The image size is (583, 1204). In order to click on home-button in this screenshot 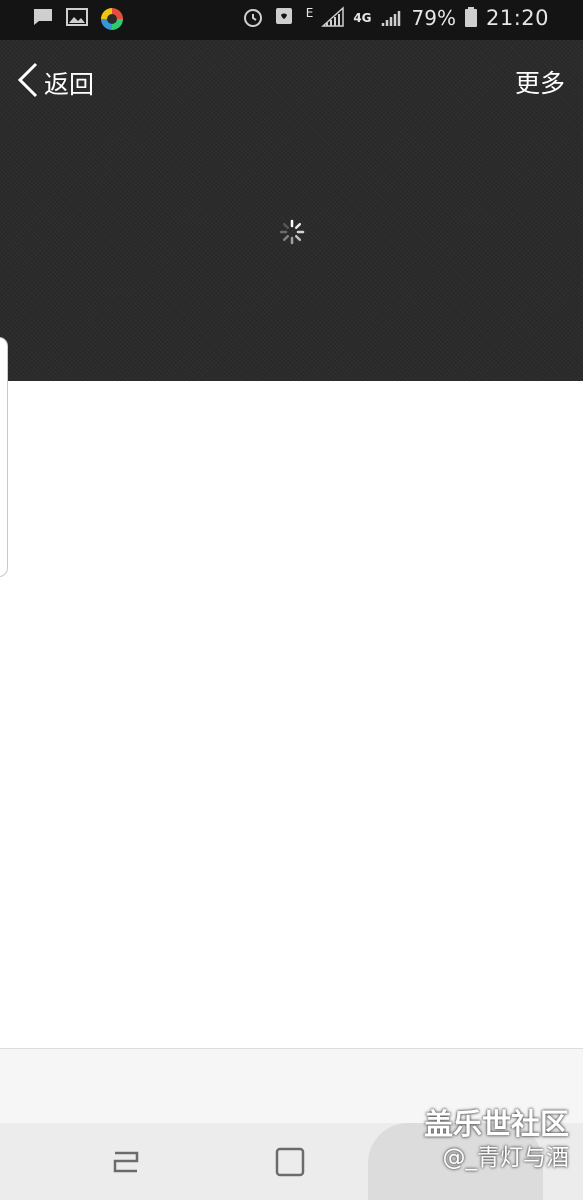, I will do `click(290, 1161)`.